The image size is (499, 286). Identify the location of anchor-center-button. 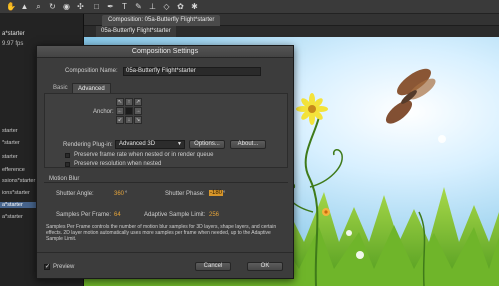
(129, 111).